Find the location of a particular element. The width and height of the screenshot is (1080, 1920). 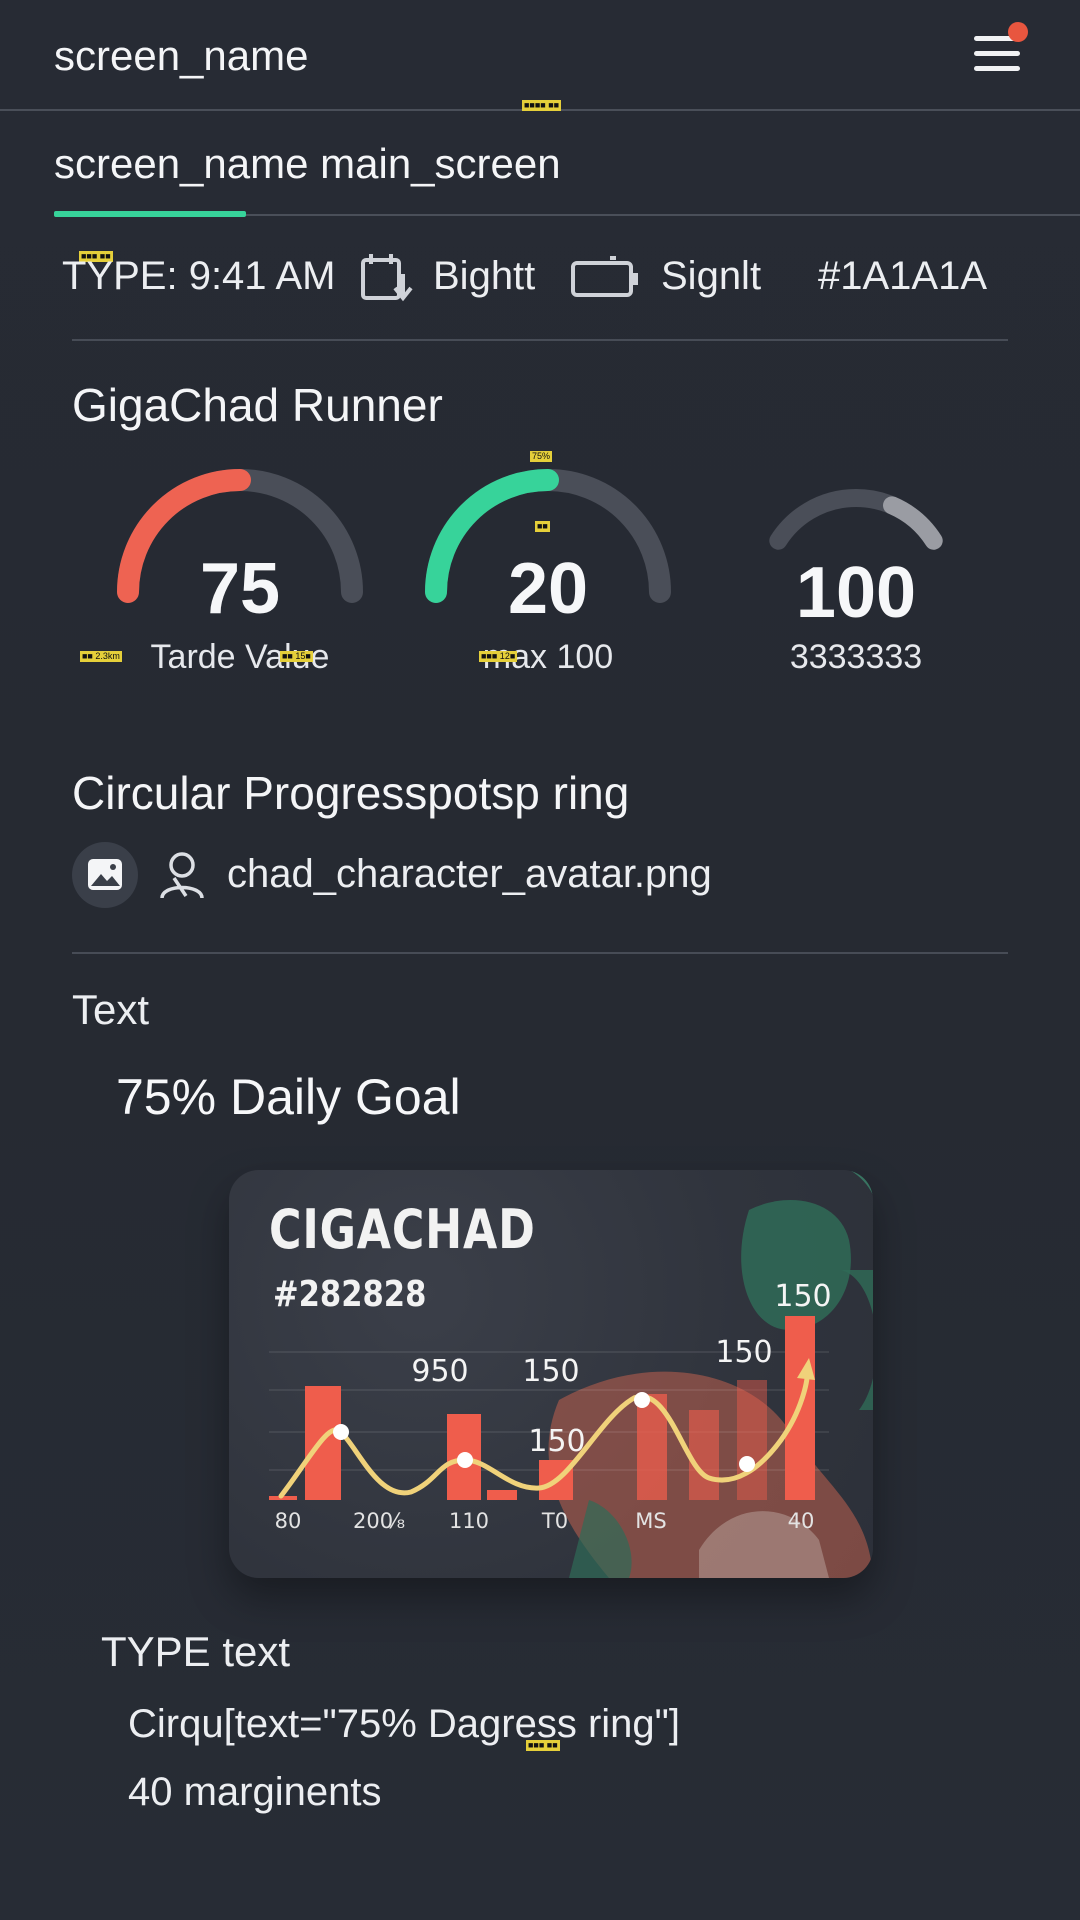

header-tag: ■■■■ ■■ is located at coordinates (542, 105).